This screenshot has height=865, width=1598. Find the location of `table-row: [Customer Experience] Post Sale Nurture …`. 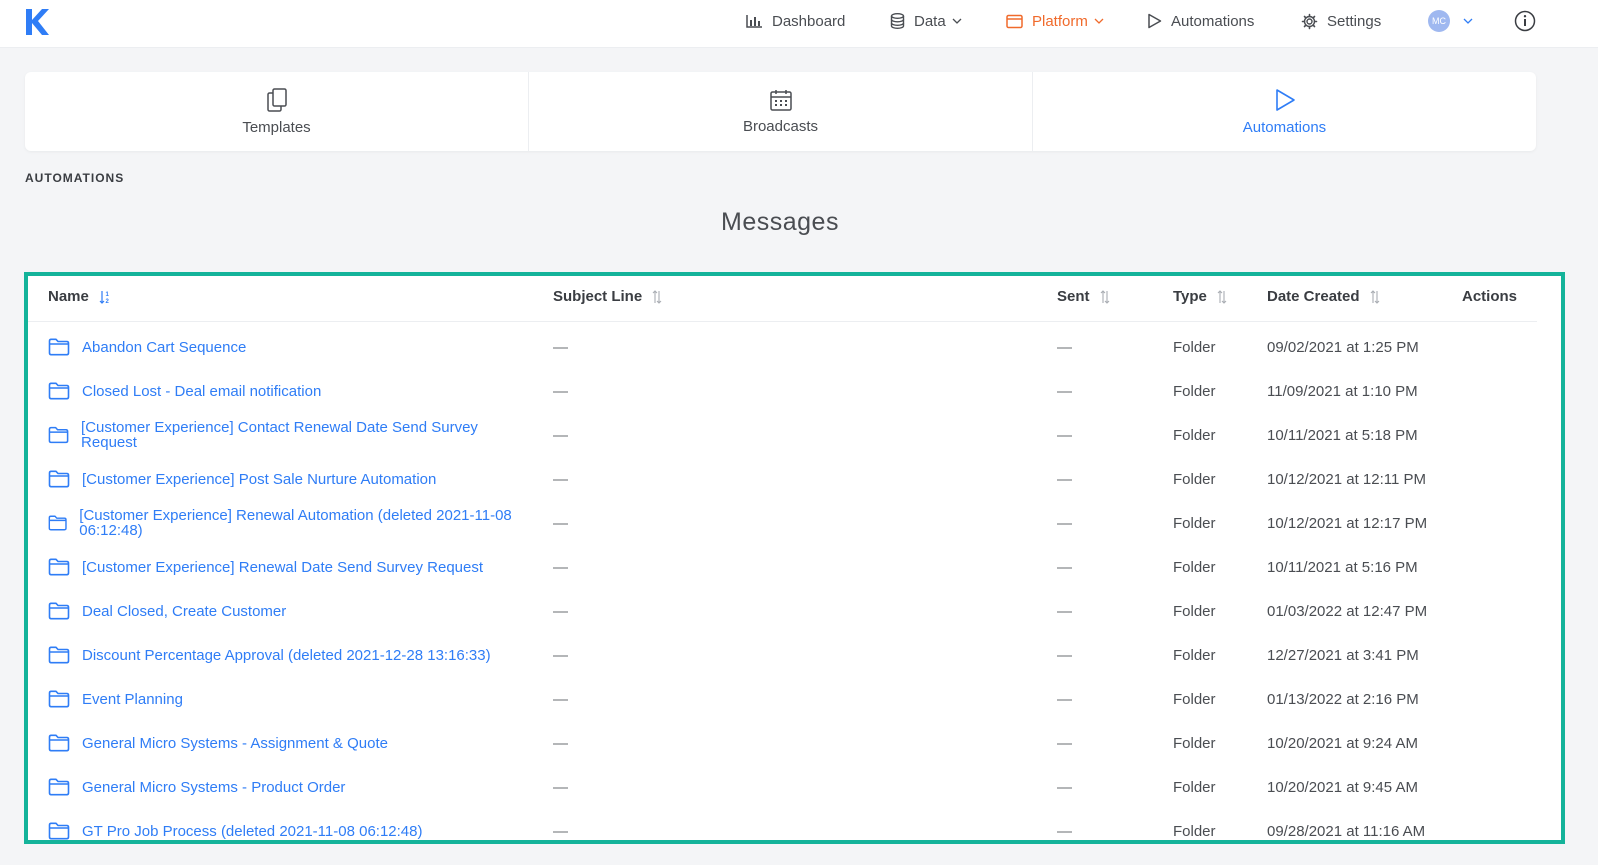

table-row: [Customer Experience] Post Sale Nurture … is located at coordinates (782, 479).